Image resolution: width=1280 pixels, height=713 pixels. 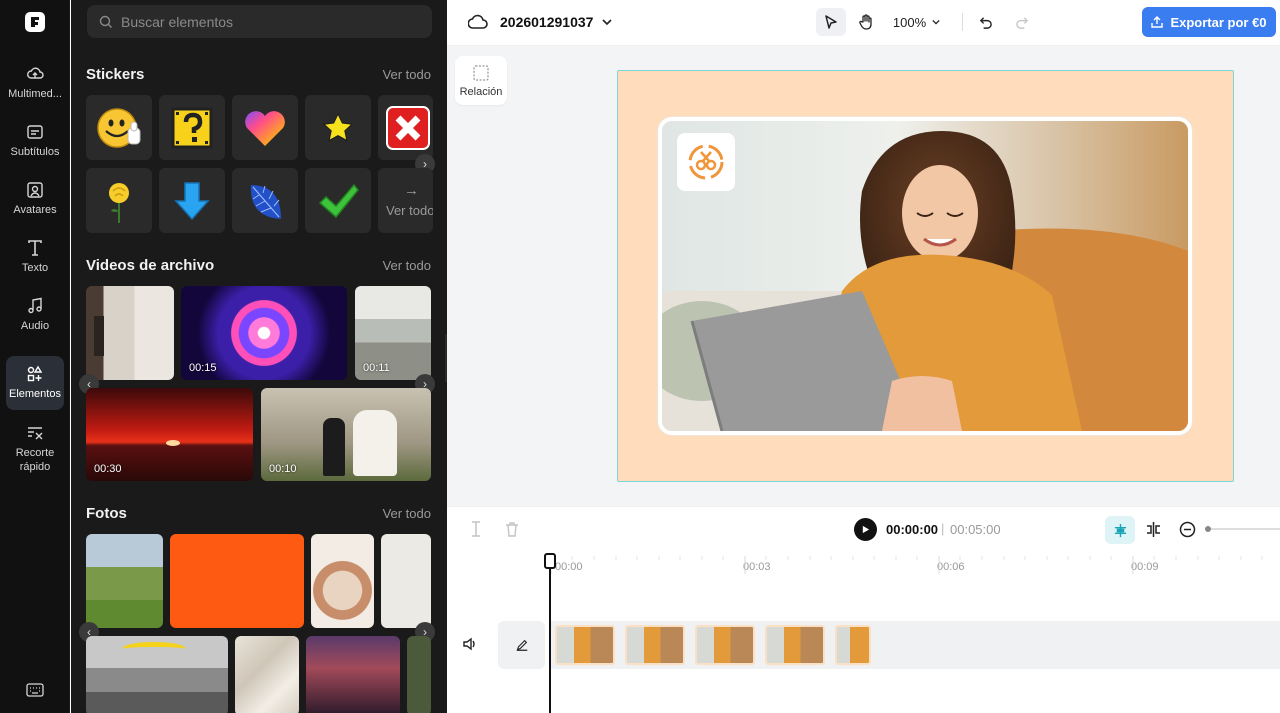 I want to click on photo-thumb-food, so click(x=342, y=581).